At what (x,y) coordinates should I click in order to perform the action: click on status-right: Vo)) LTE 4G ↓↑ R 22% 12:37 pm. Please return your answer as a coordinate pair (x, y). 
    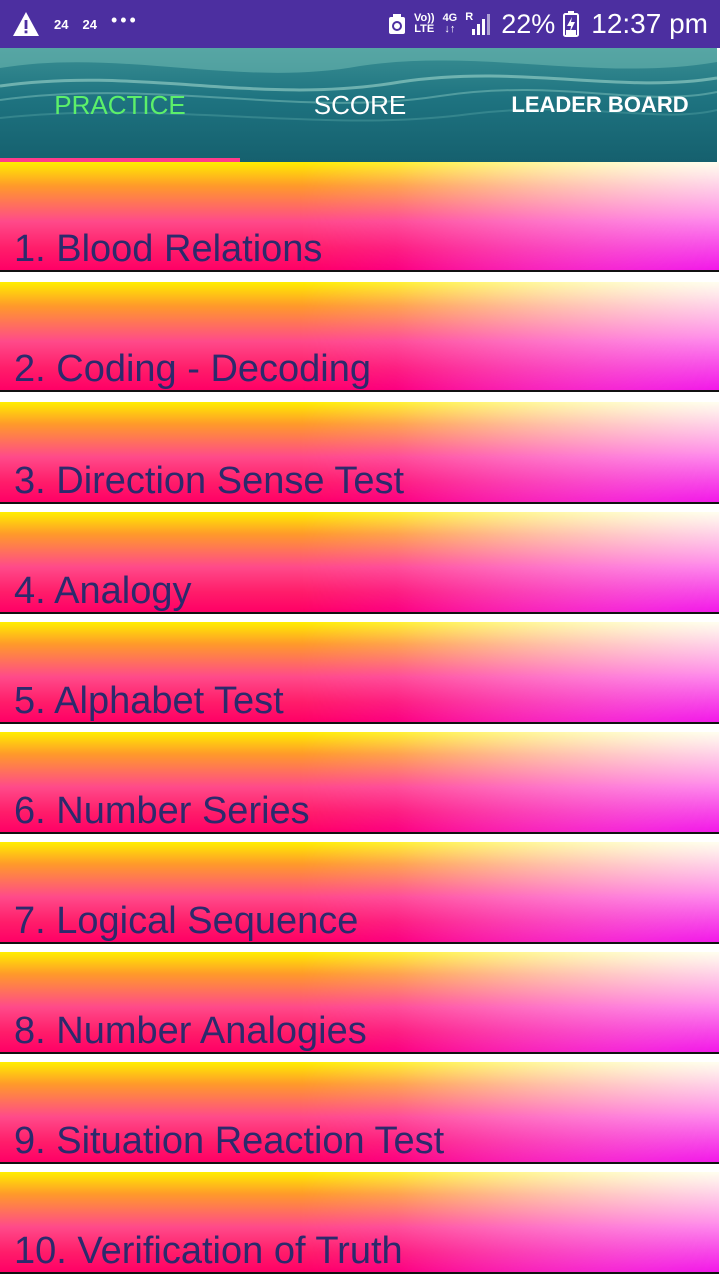
    Looking at the image, I should click on (548, 24).